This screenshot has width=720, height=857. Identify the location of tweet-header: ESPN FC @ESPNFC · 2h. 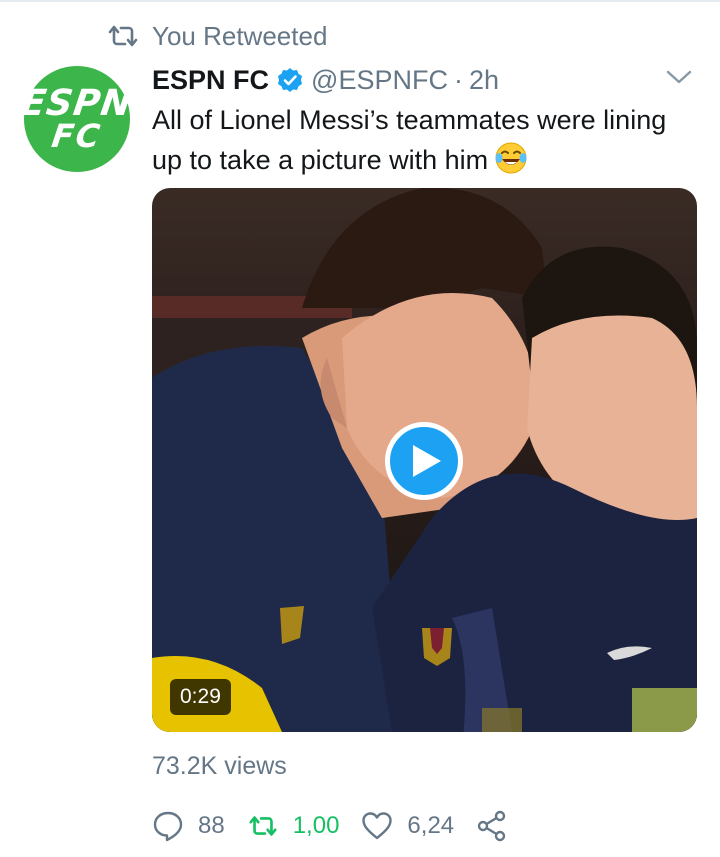
(325, 80).